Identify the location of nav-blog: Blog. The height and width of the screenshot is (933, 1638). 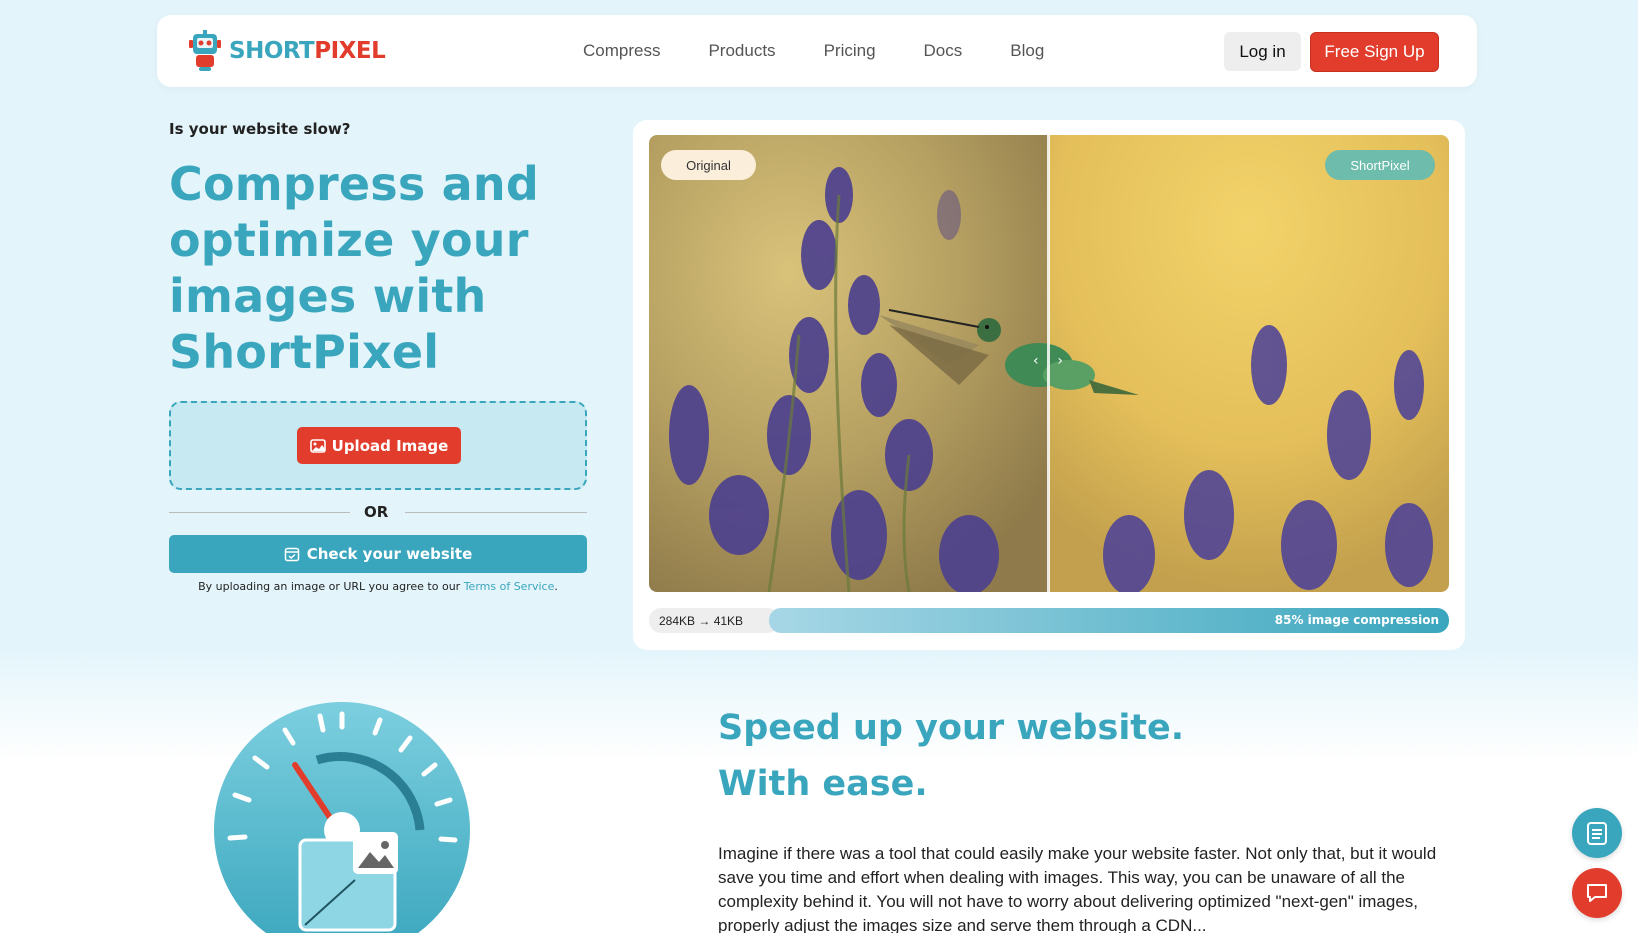
(1027, 51).